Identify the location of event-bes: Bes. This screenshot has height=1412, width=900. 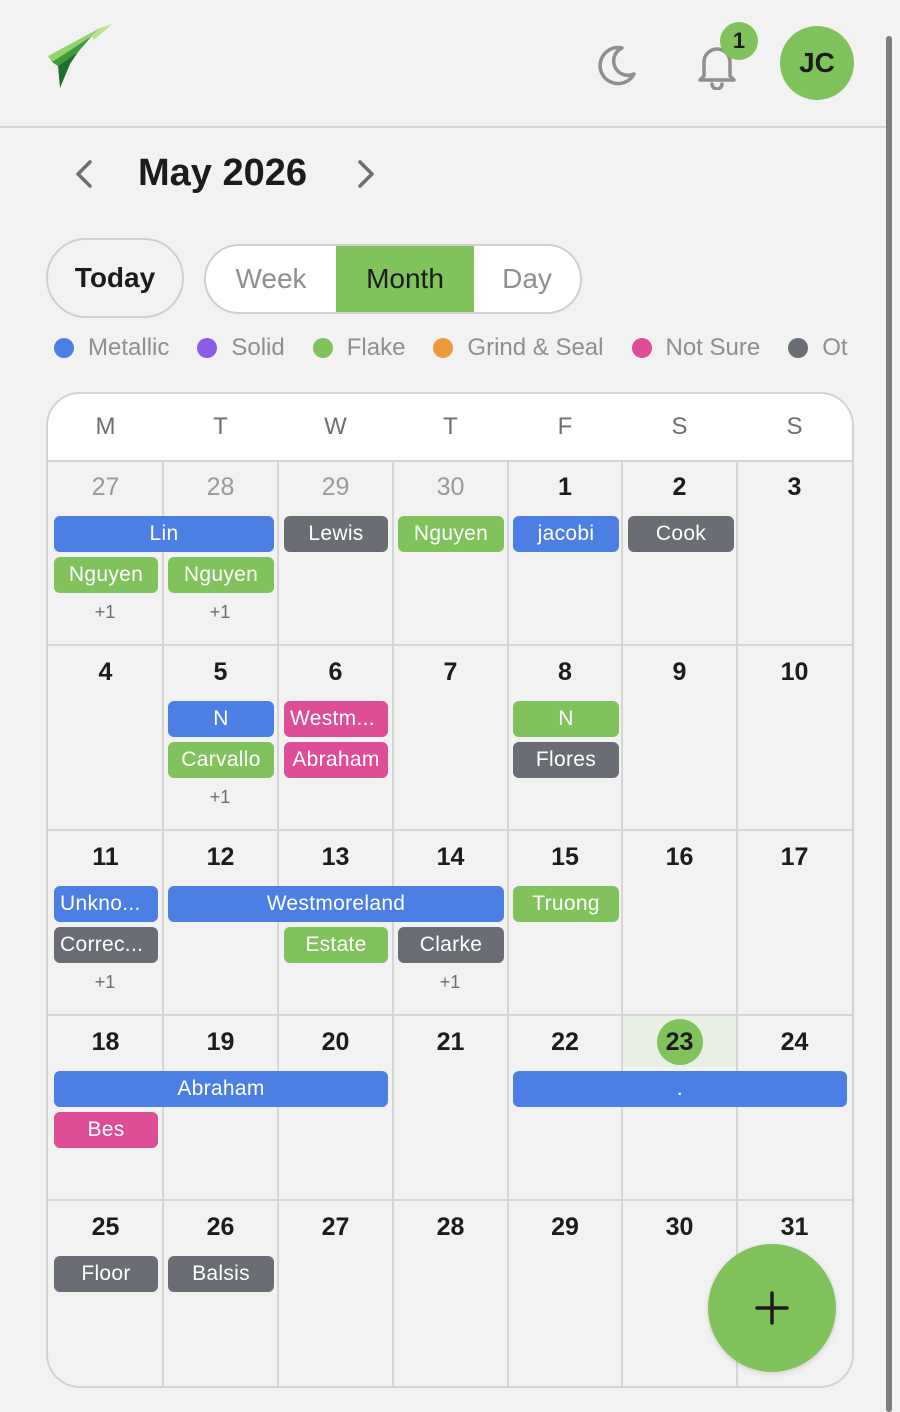
(106, 1130).